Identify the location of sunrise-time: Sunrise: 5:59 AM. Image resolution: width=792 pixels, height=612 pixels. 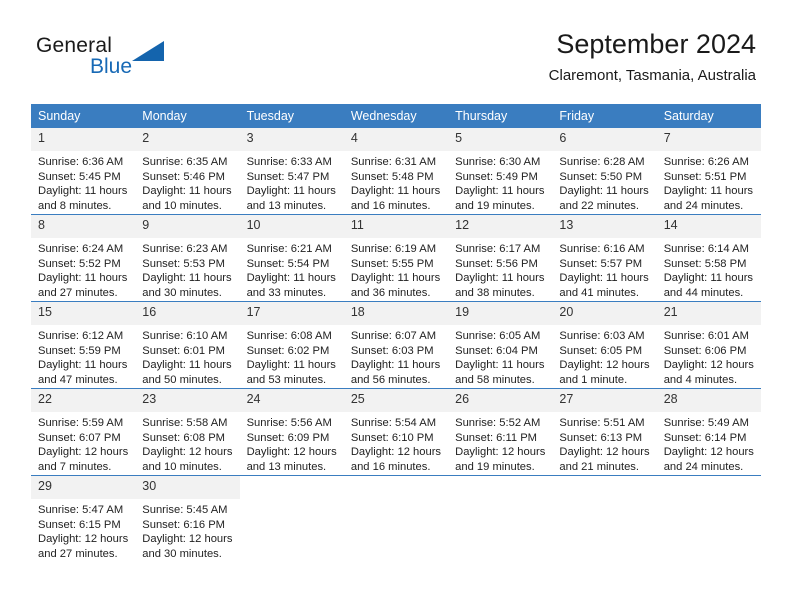
(81, 423).